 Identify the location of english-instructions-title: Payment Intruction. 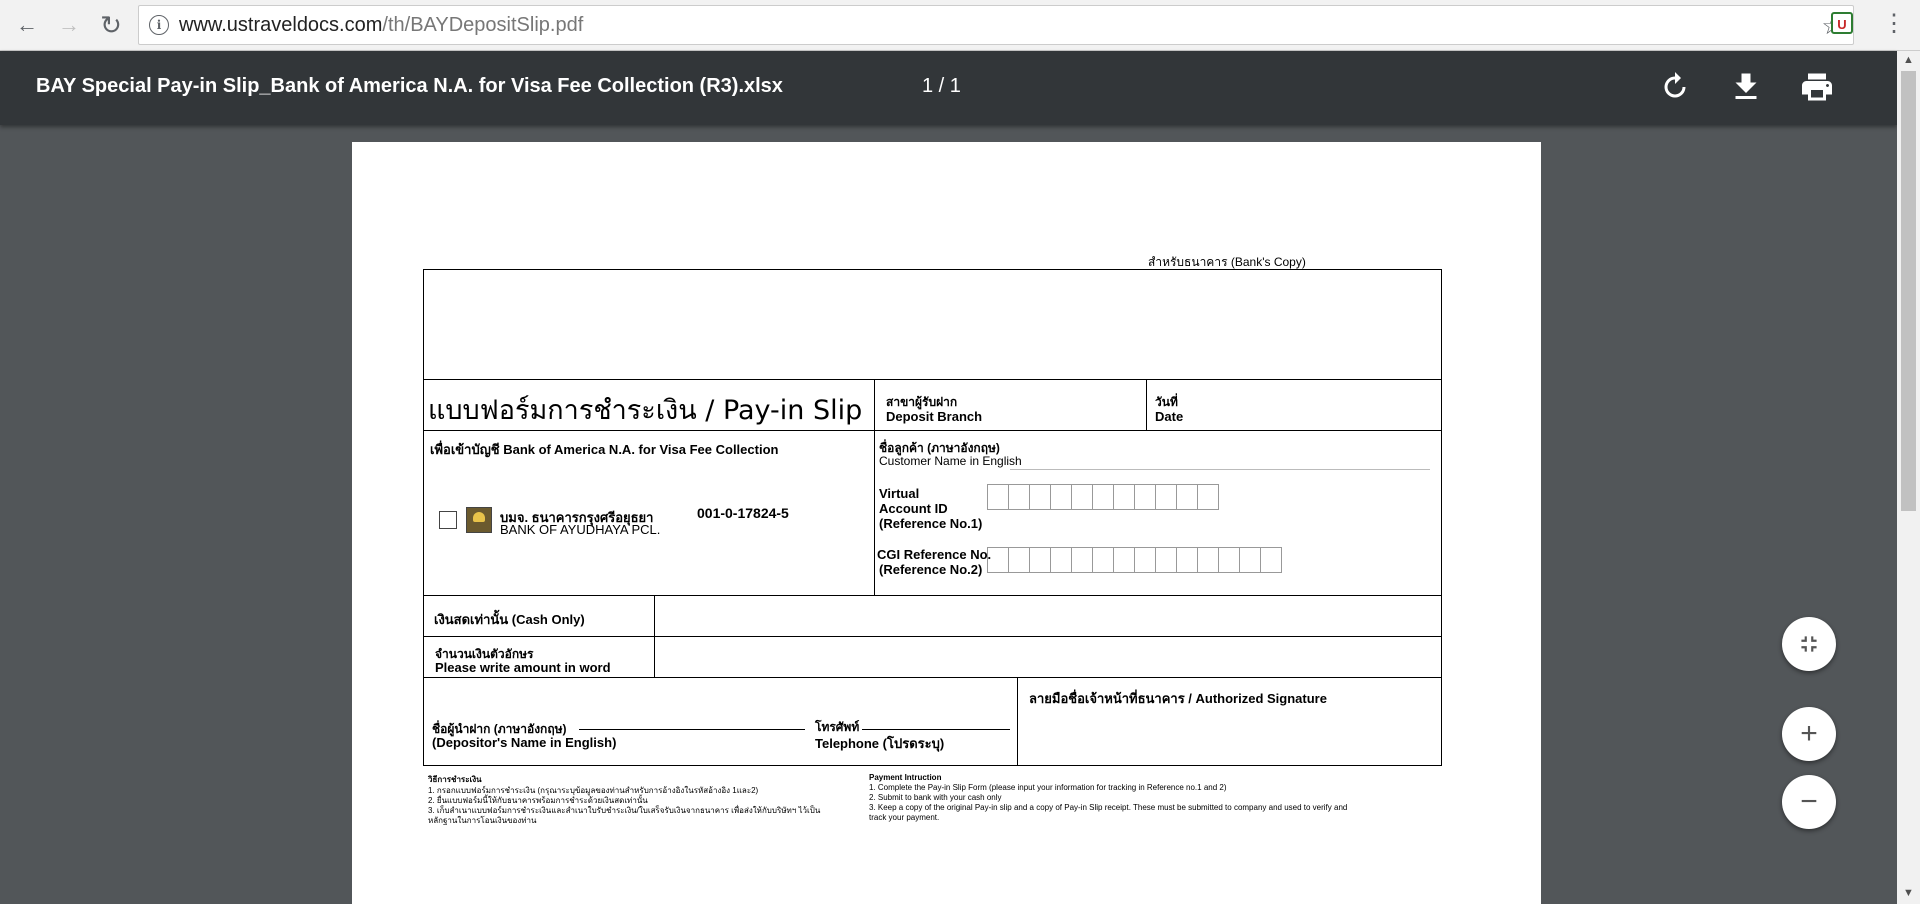
(905, 777).